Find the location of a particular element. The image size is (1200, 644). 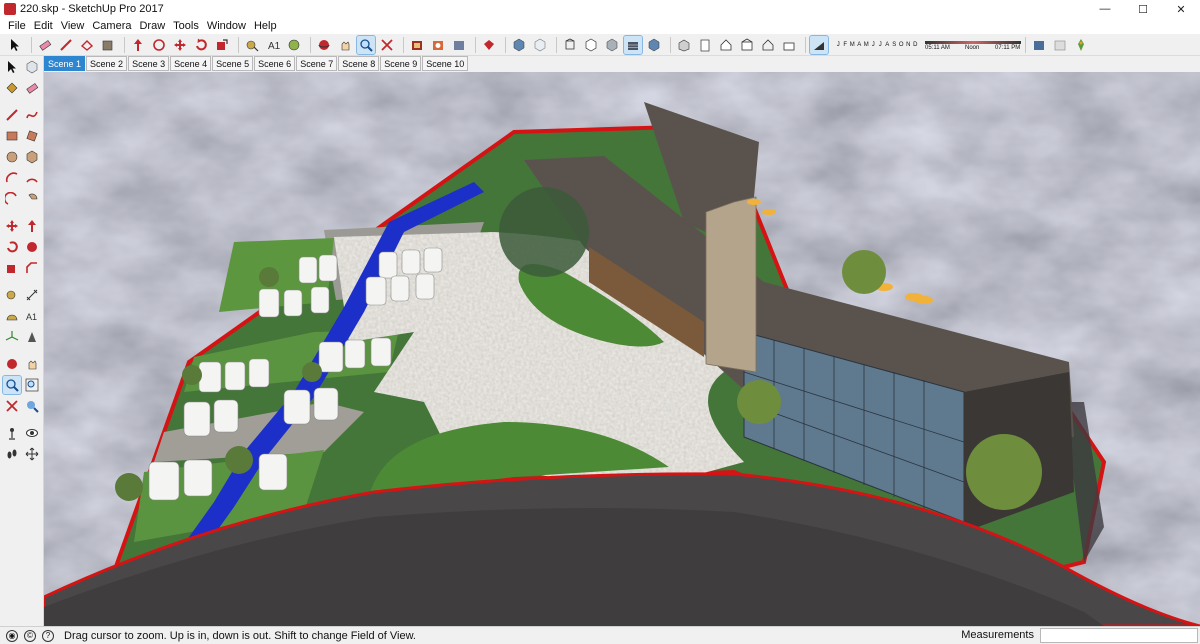

component-icon is located at coordinates (519, 45).